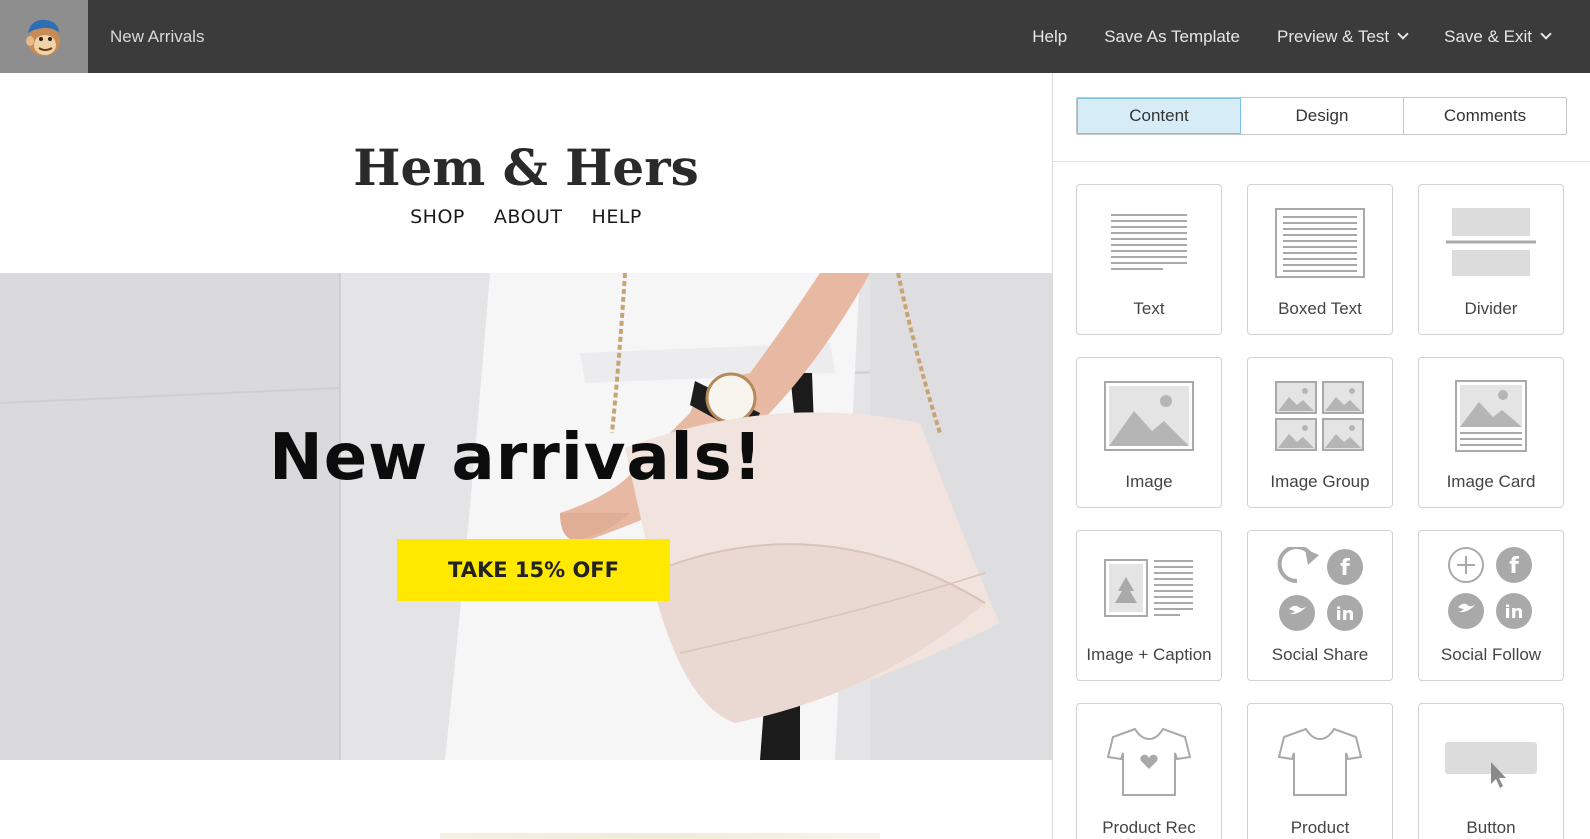 Image resolution: width=1590 pixels, height=839 pixels. Describe the element at coordinates (1491, 654) in the screenshot. I see `block-label: Social Follow` at that location.